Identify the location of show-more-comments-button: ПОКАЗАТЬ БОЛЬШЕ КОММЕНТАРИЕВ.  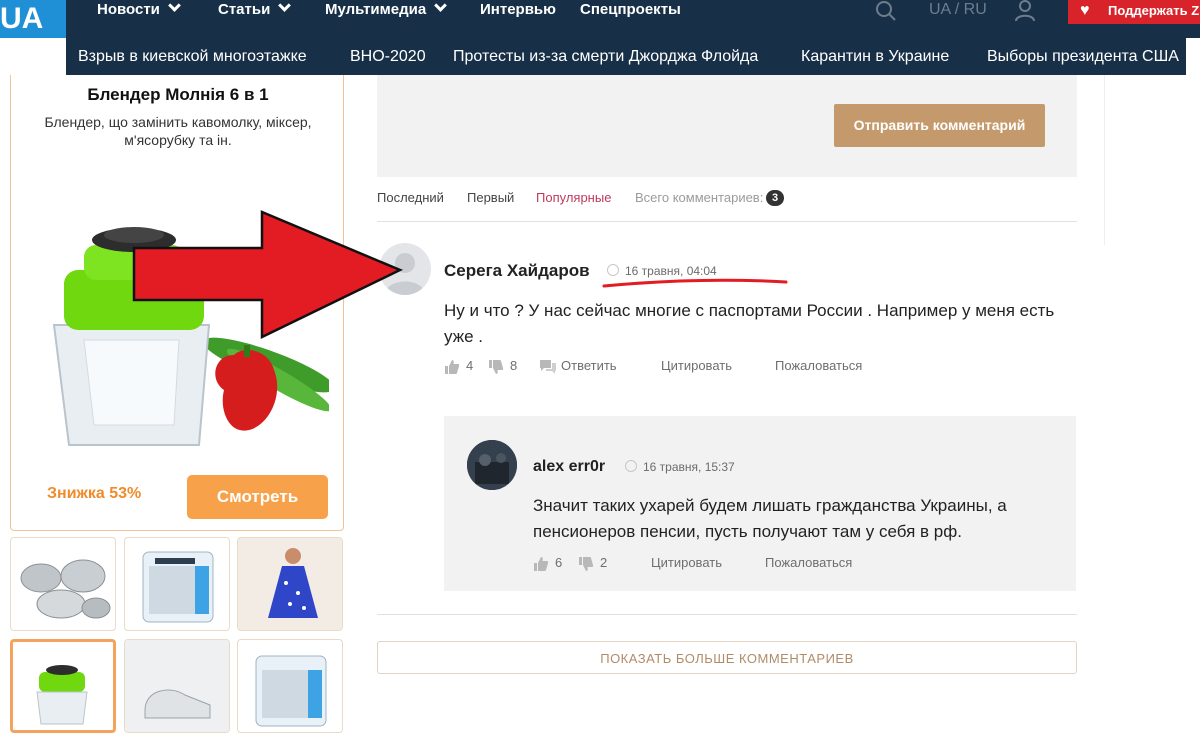
(727, 657).